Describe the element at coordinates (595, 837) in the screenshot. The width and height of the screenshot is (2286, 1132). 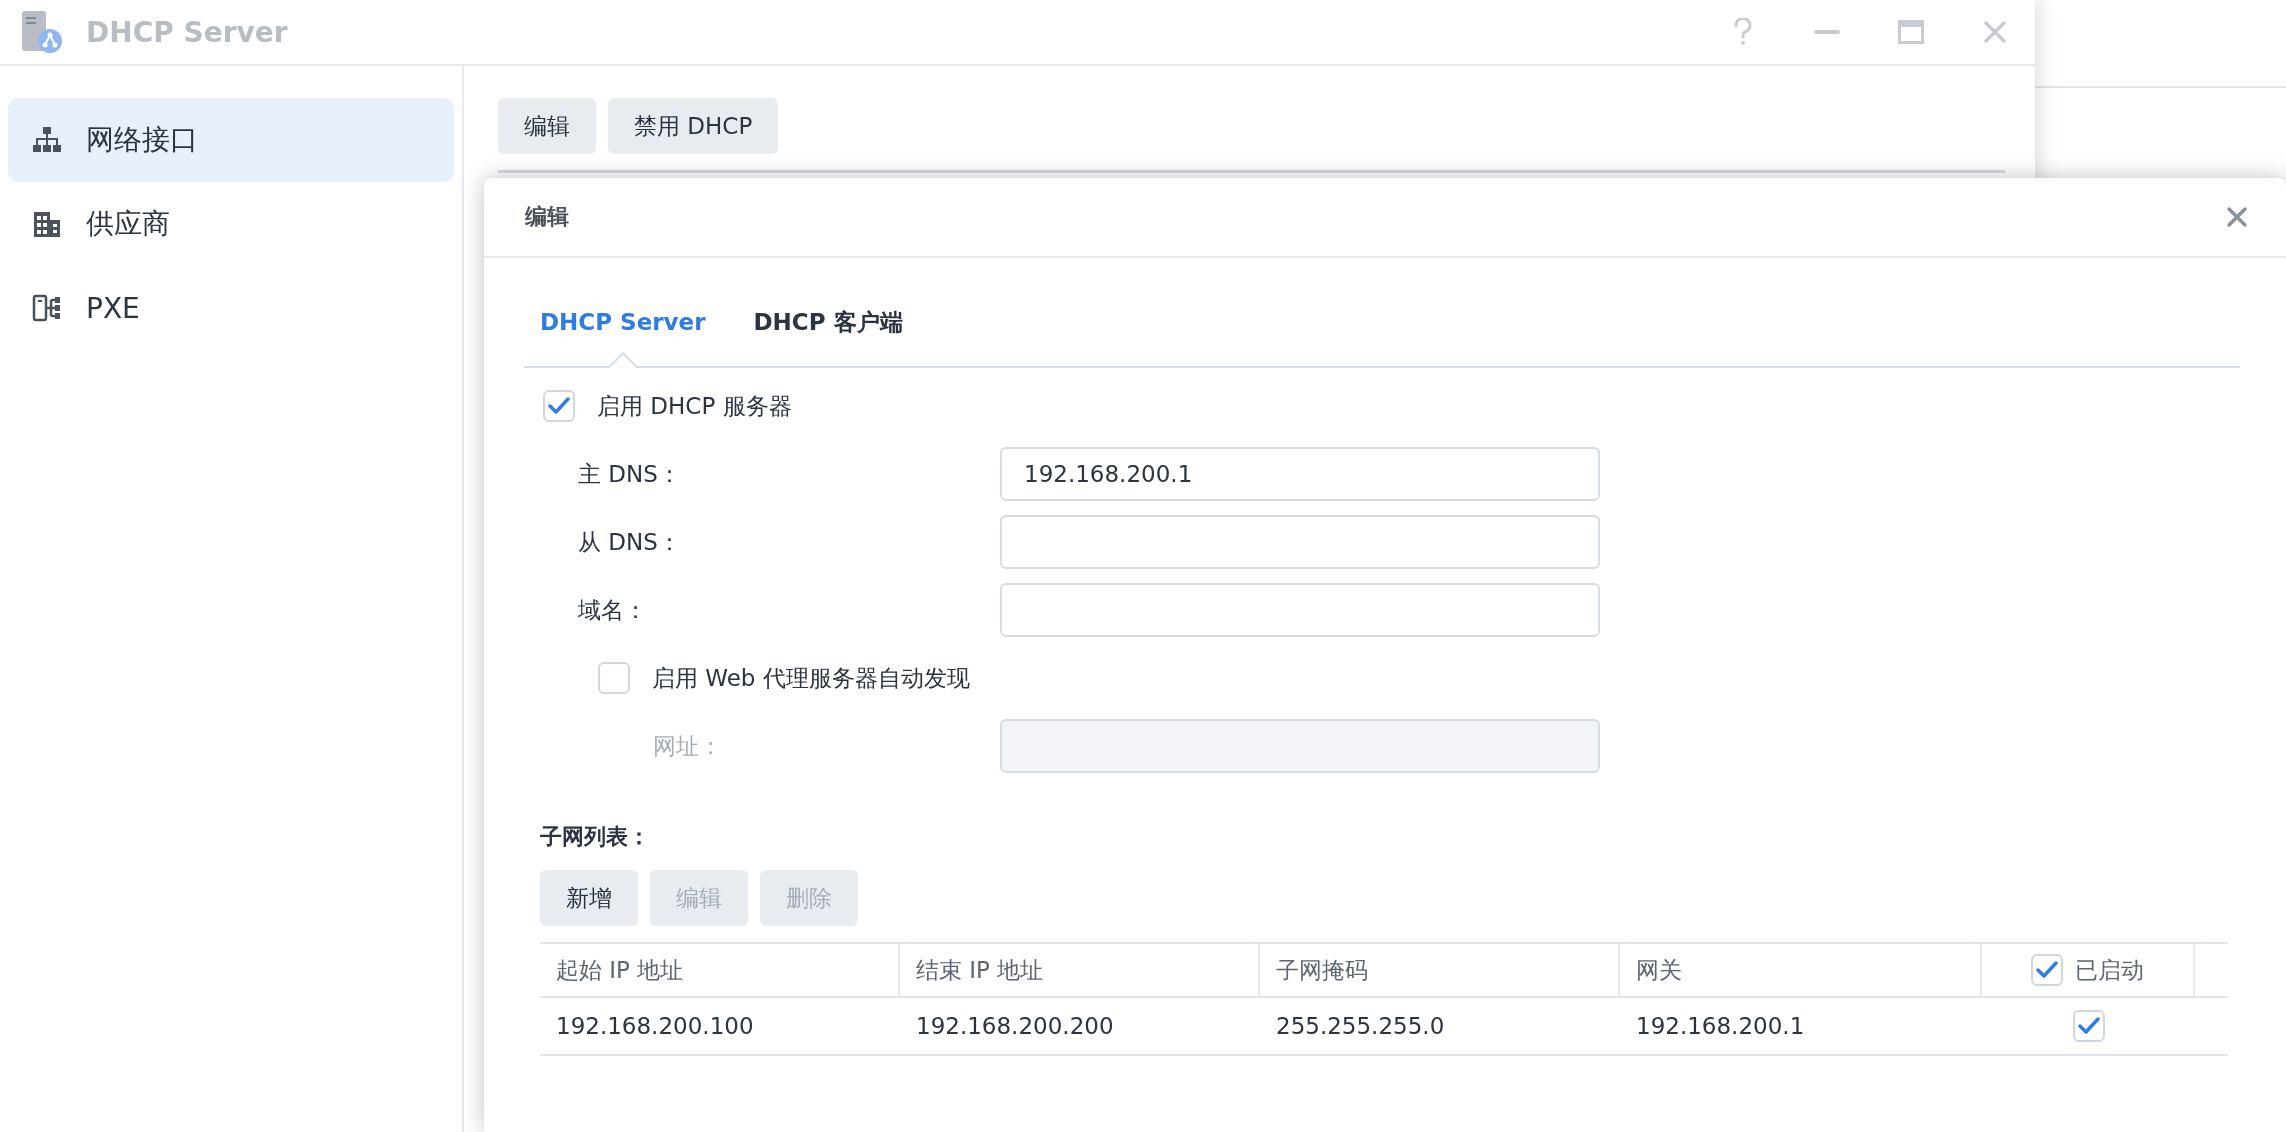
I see `section-title: 子网列表：` at that location.